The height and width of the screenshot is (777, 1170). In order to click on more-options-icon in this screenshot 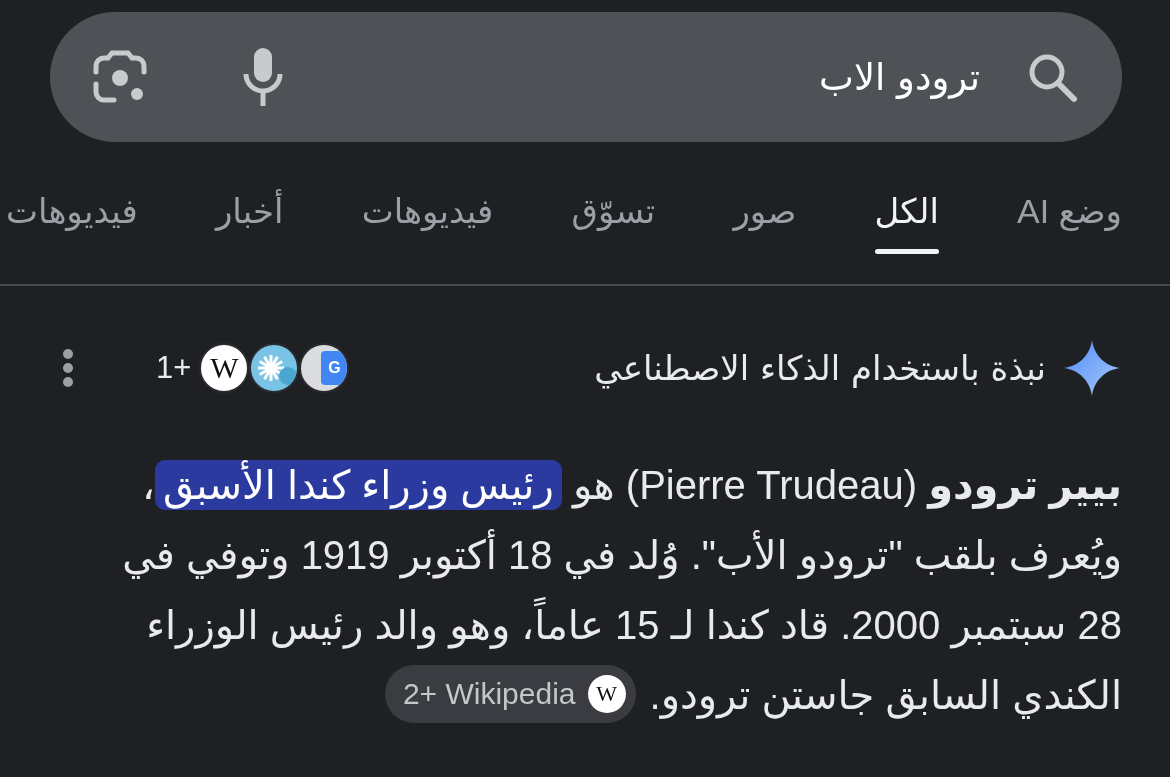, I will do `click(68, 368)`.